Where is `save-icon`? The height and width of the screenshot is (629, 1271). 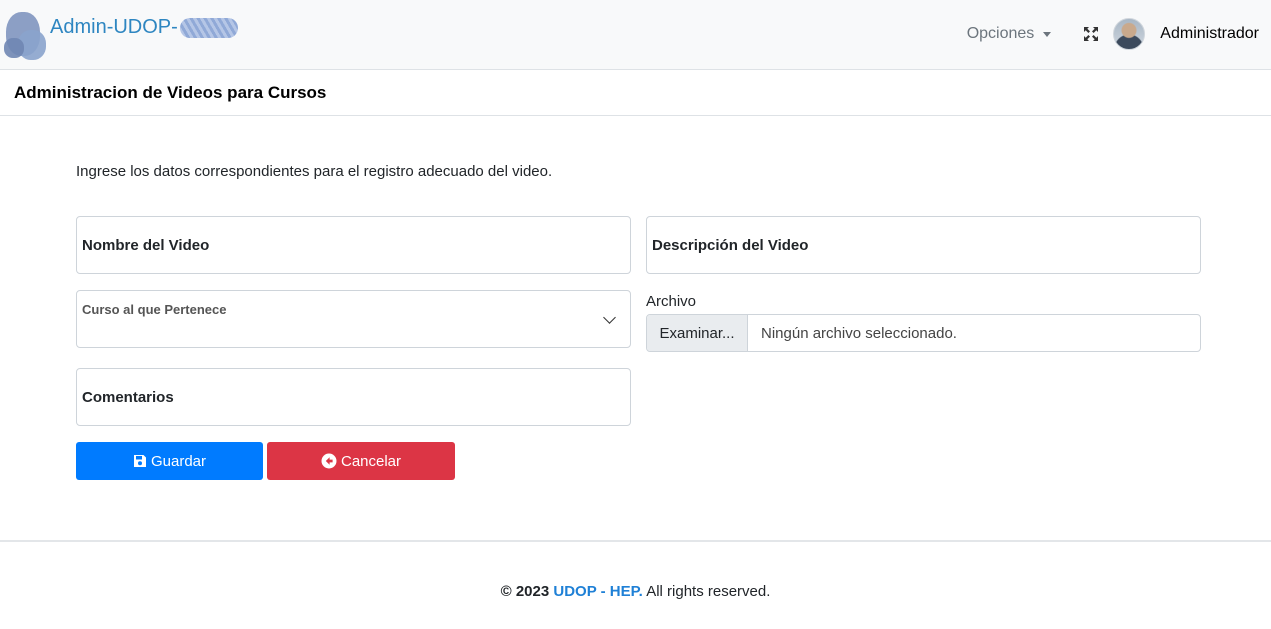
save-icon is located at coordinates (139, 461).